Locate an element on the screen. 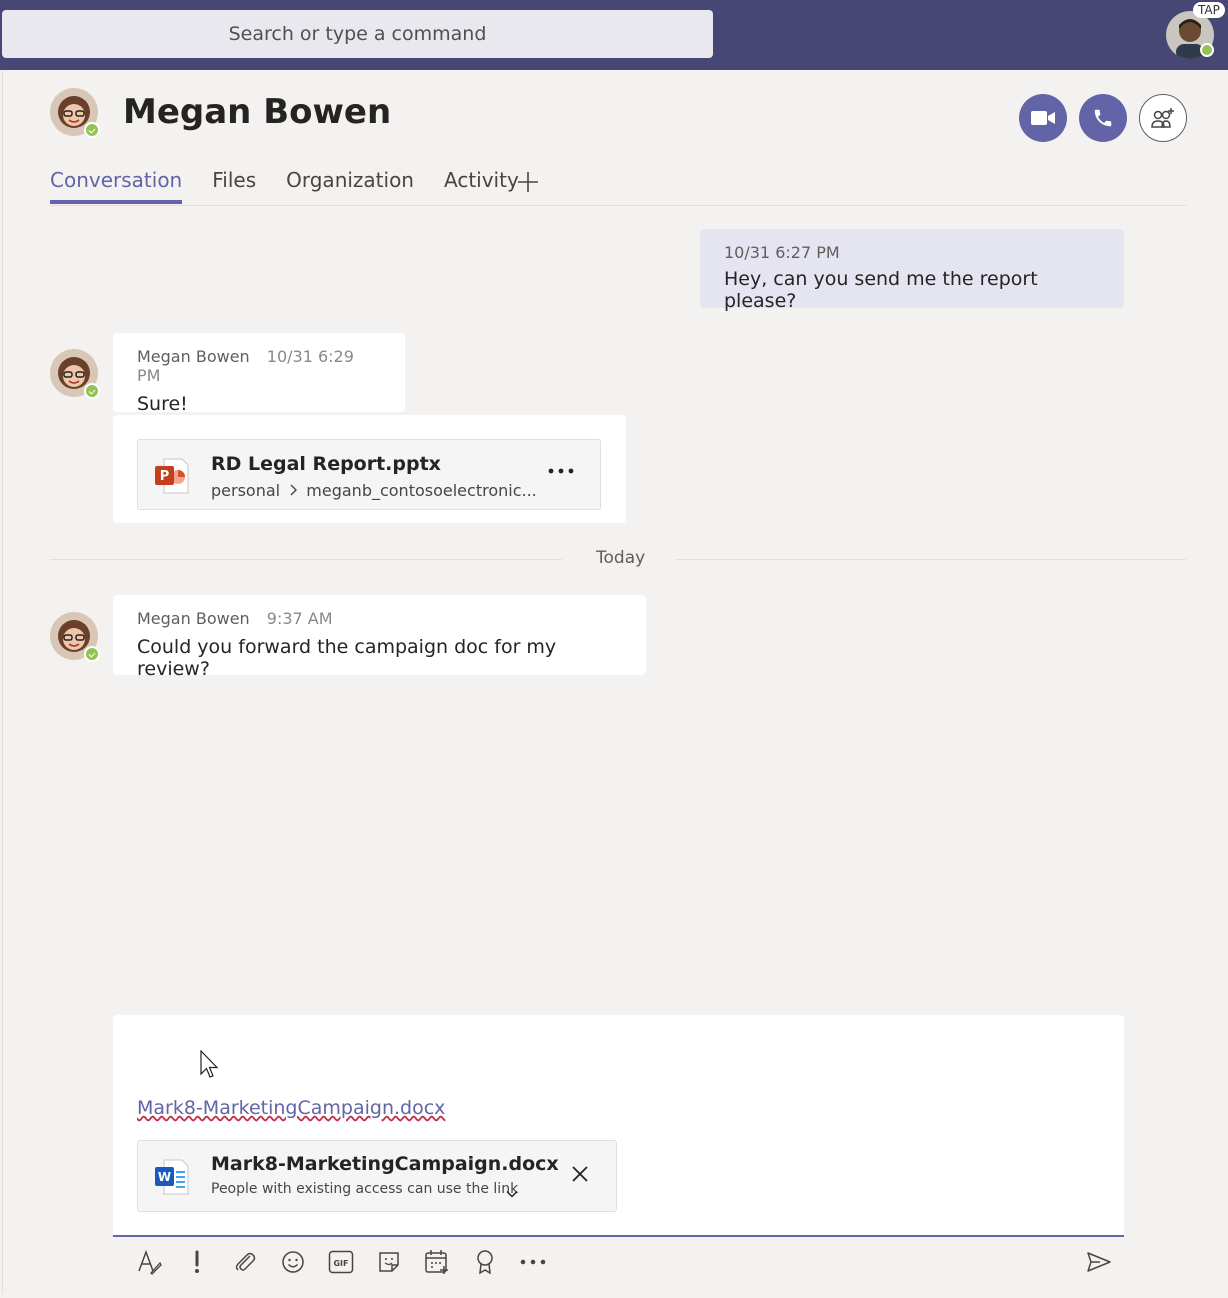 The width and height of the screenshot is (1228, 1298). top-bar: TAP is located at coordinates (614, 35).